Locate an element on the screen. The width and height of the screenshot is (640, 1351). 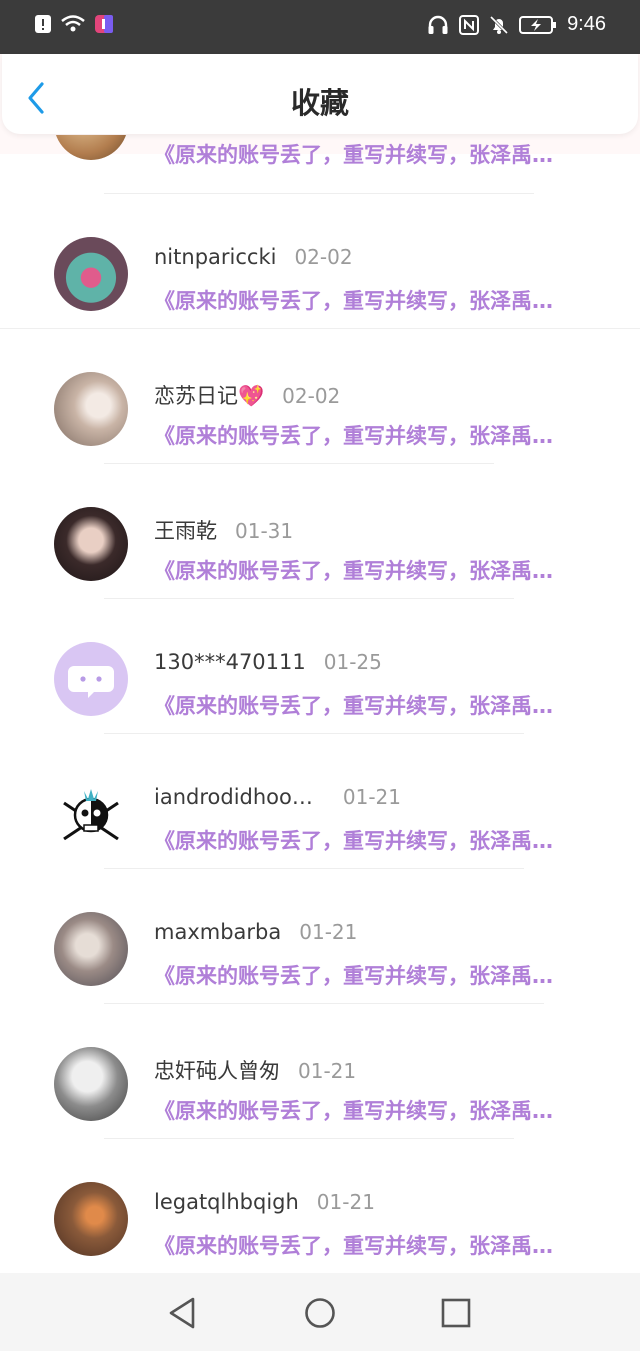
skull-avatar-icon is located at coordinates (91, 815).